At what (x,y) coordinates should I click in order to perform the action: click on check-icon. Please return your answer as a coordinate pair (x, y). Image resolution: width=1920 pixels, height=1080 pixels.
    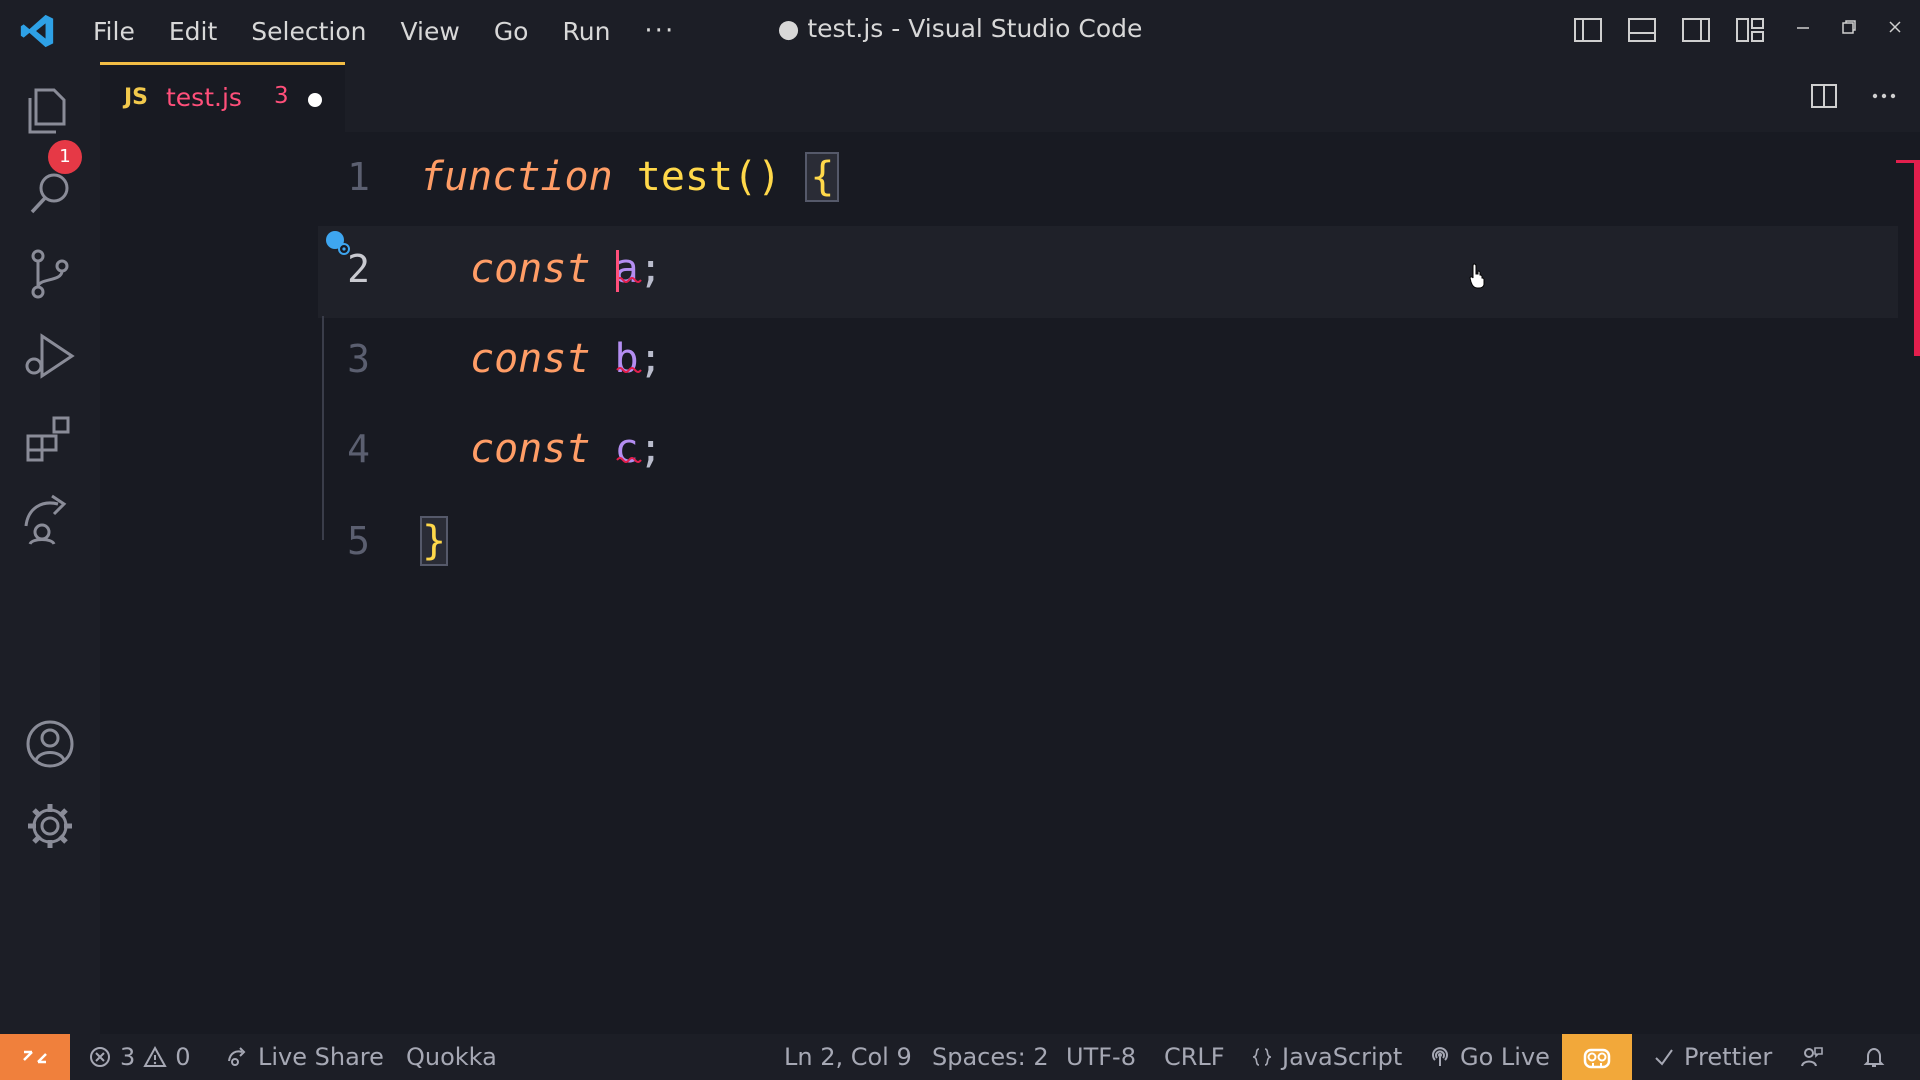
    Looking at the image, I should click on (1664, 1057).